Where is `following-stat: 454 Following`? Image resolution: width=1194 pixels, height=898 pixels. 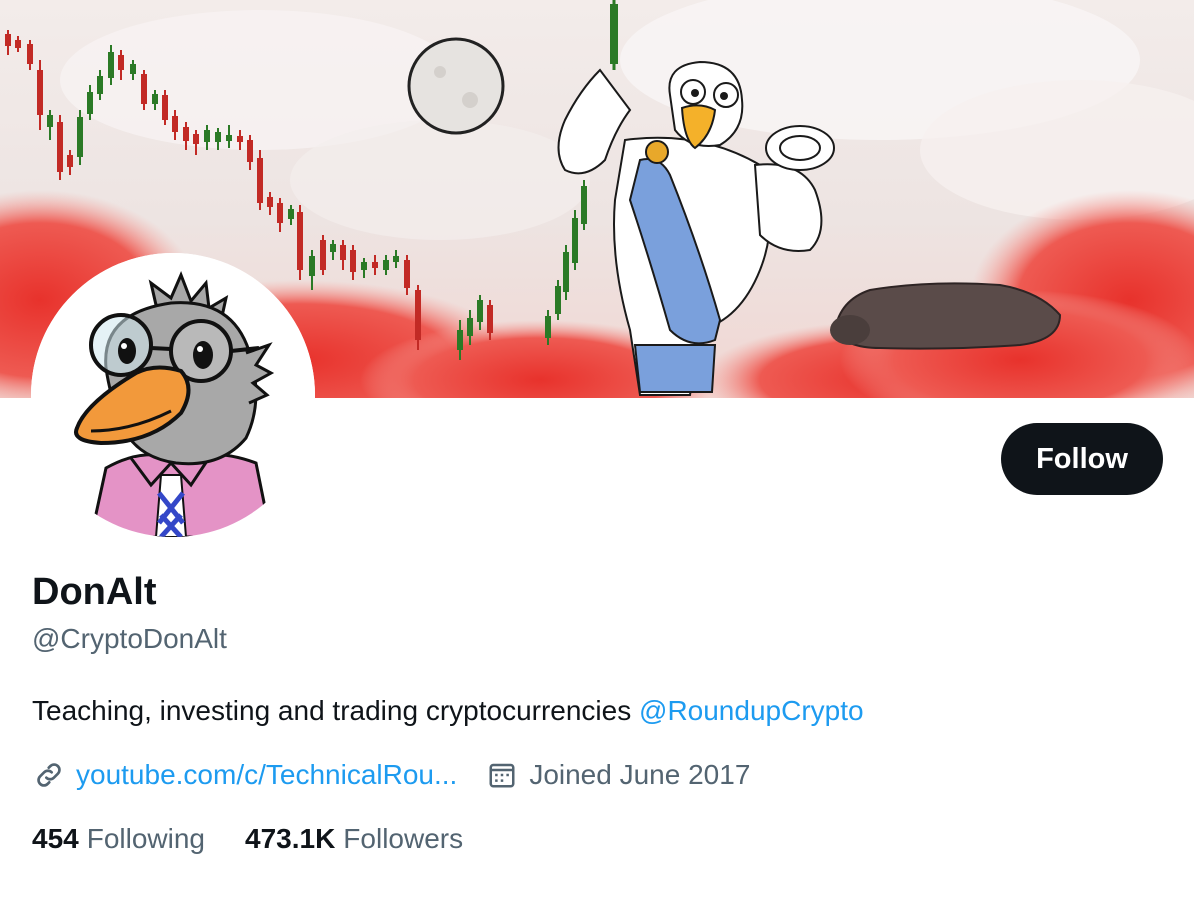 following-stat: 454 Following is located at coordinates (118, 839).